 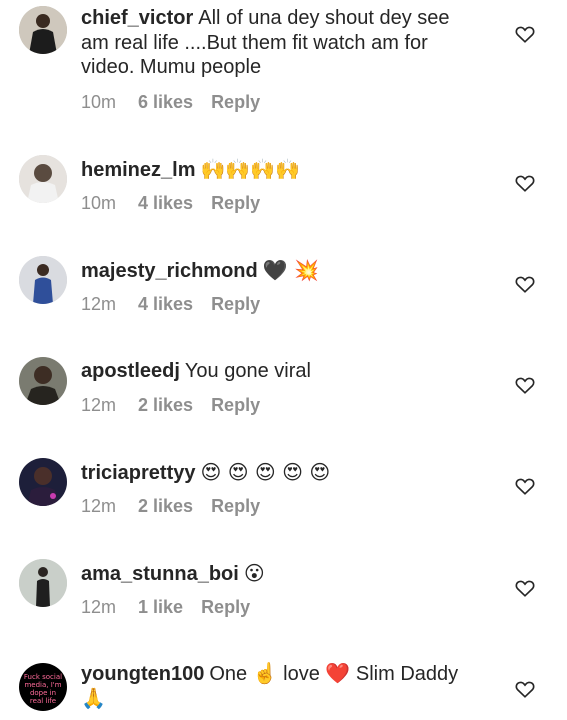 I want to click on comment-meta: 10m 4 likes Reply, so click(x=179, y=203).